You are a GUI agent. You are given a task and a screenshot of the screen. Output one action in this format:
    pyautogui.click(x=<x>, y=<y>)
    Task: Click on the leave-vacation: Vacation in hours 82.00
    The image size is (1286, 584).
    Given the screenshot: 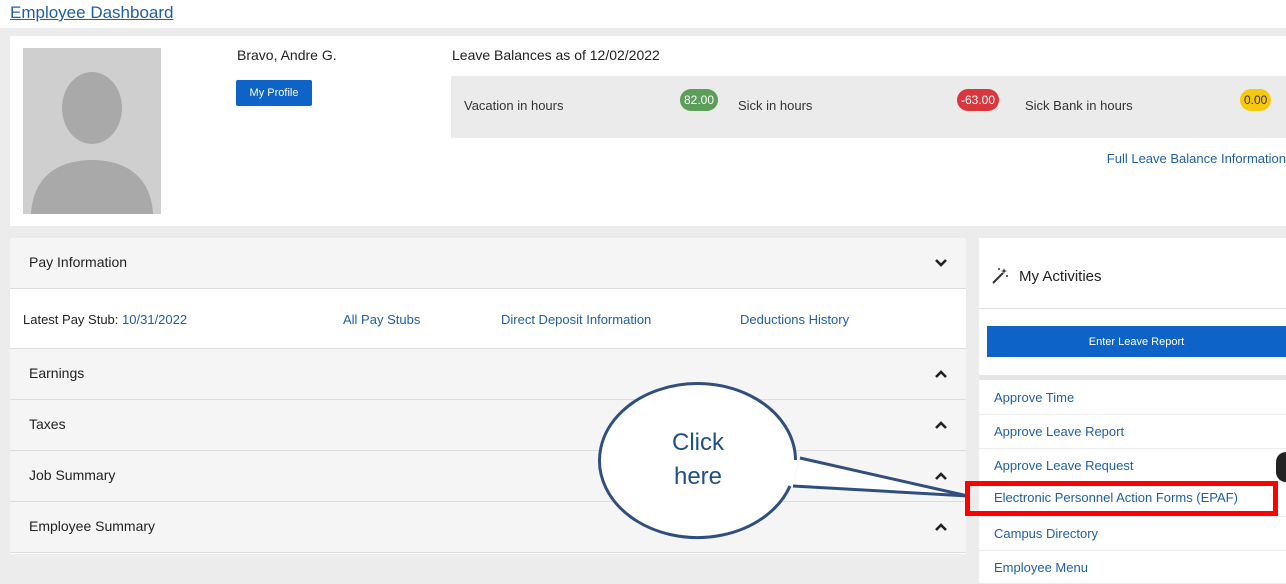 What is the action you would take?
    pyautogui.click(x=588, y=107)
    